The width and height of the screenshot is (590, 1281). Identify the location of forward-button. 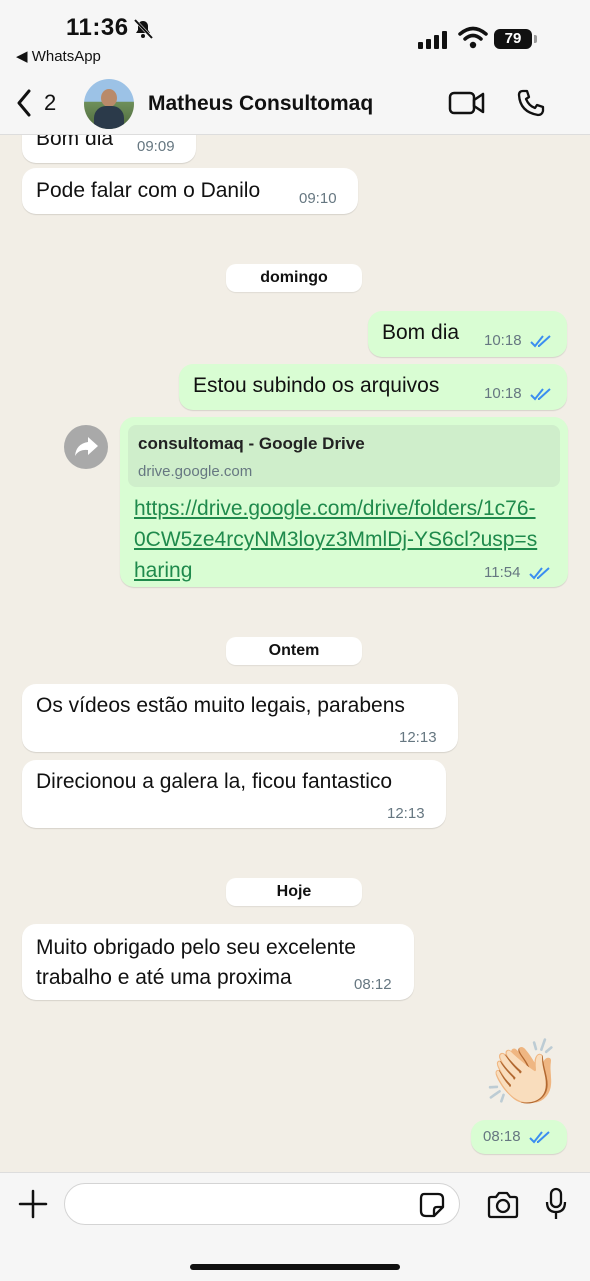
(86, 447).